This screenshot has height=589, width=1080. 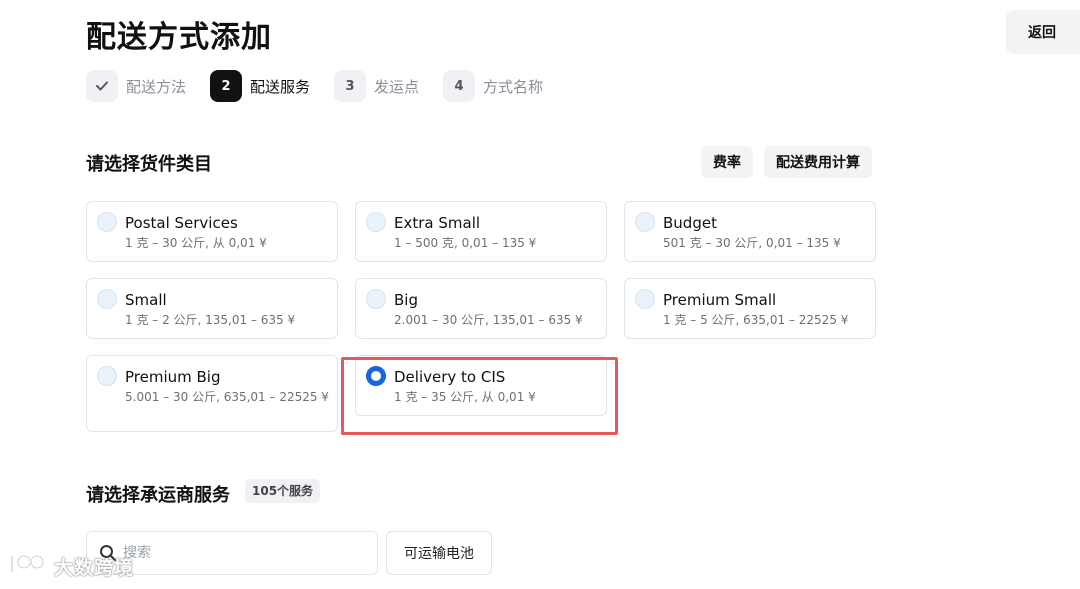 I want to click on rate-button: 费率, so click(x=727, y=162).